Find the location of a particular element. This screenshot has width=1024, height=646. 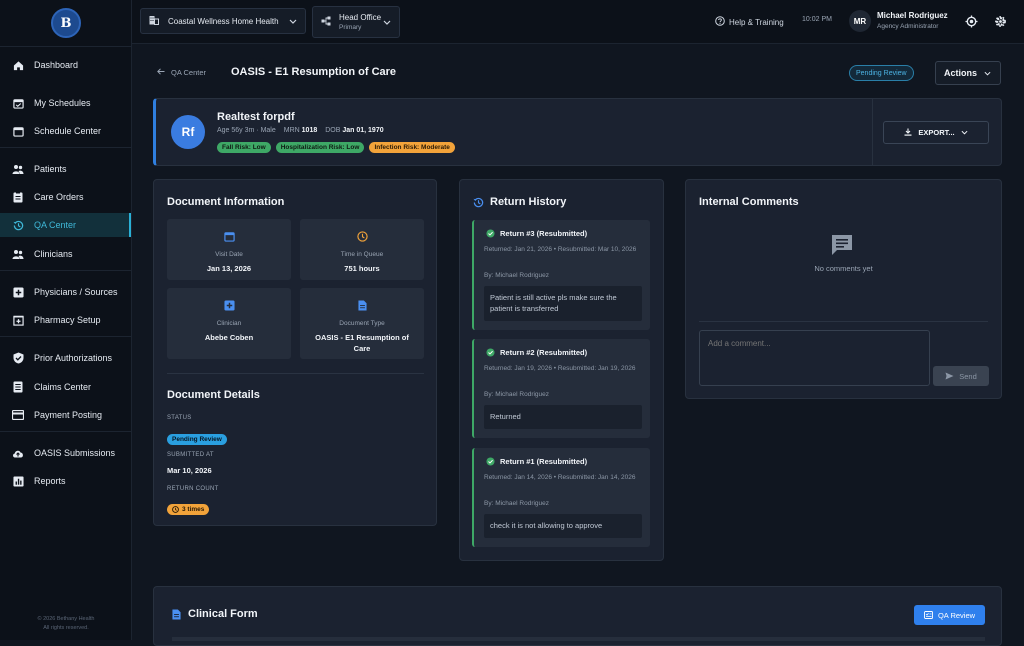

sidebar-item-label: OASIS Submissions is located at coordinates (75, 453).